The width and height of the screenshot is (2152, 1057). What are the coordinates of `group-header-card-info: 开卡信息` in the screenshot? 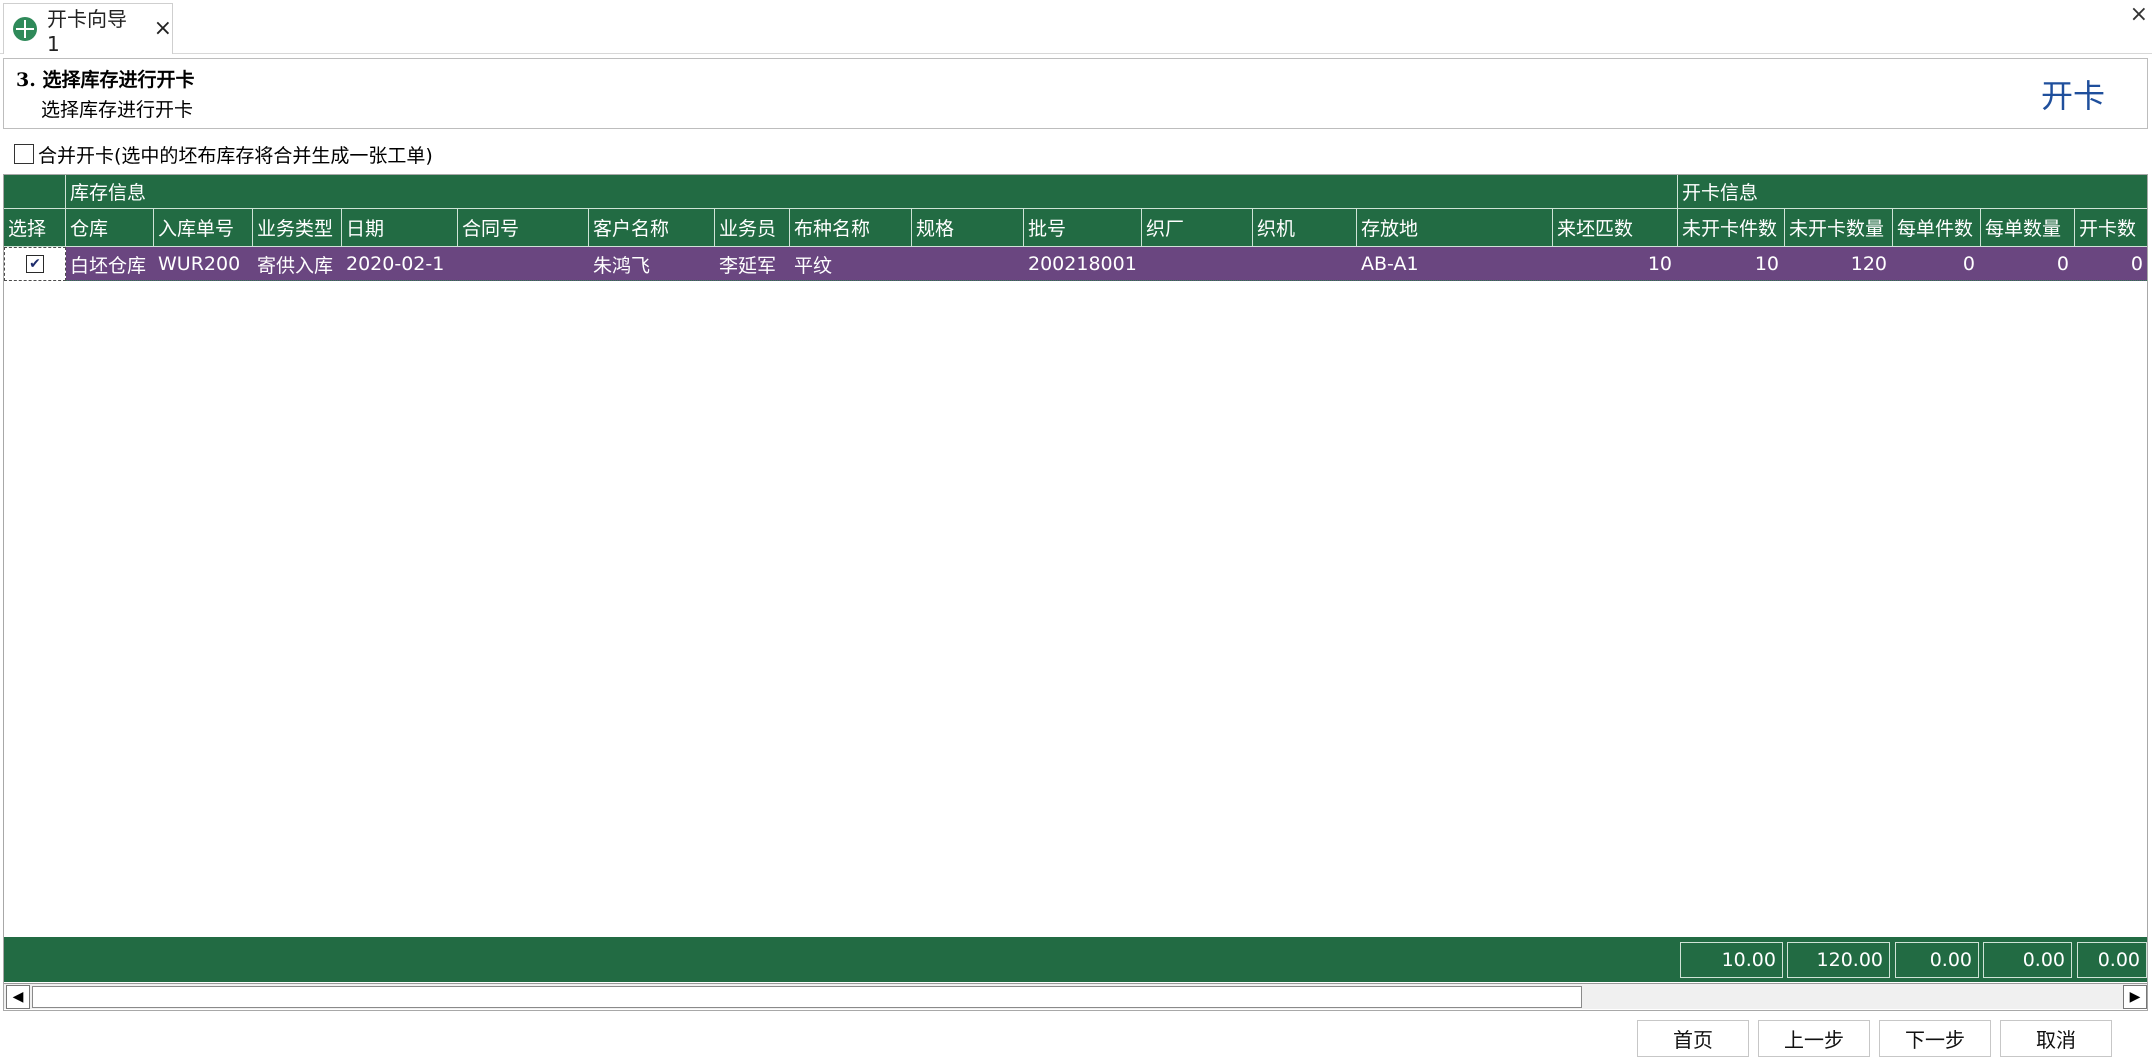 It's located at (1912, 192).